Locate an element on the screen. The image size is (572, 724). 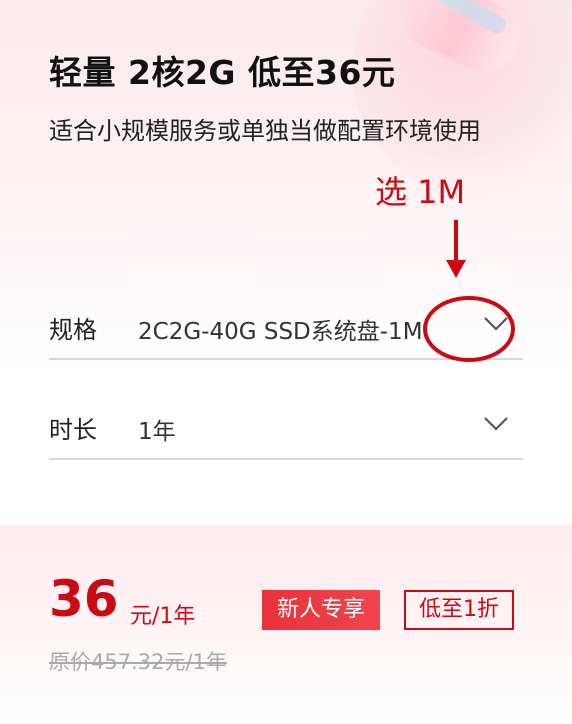
discount-badge: 低至1折 is located at coordinates (459, 610).